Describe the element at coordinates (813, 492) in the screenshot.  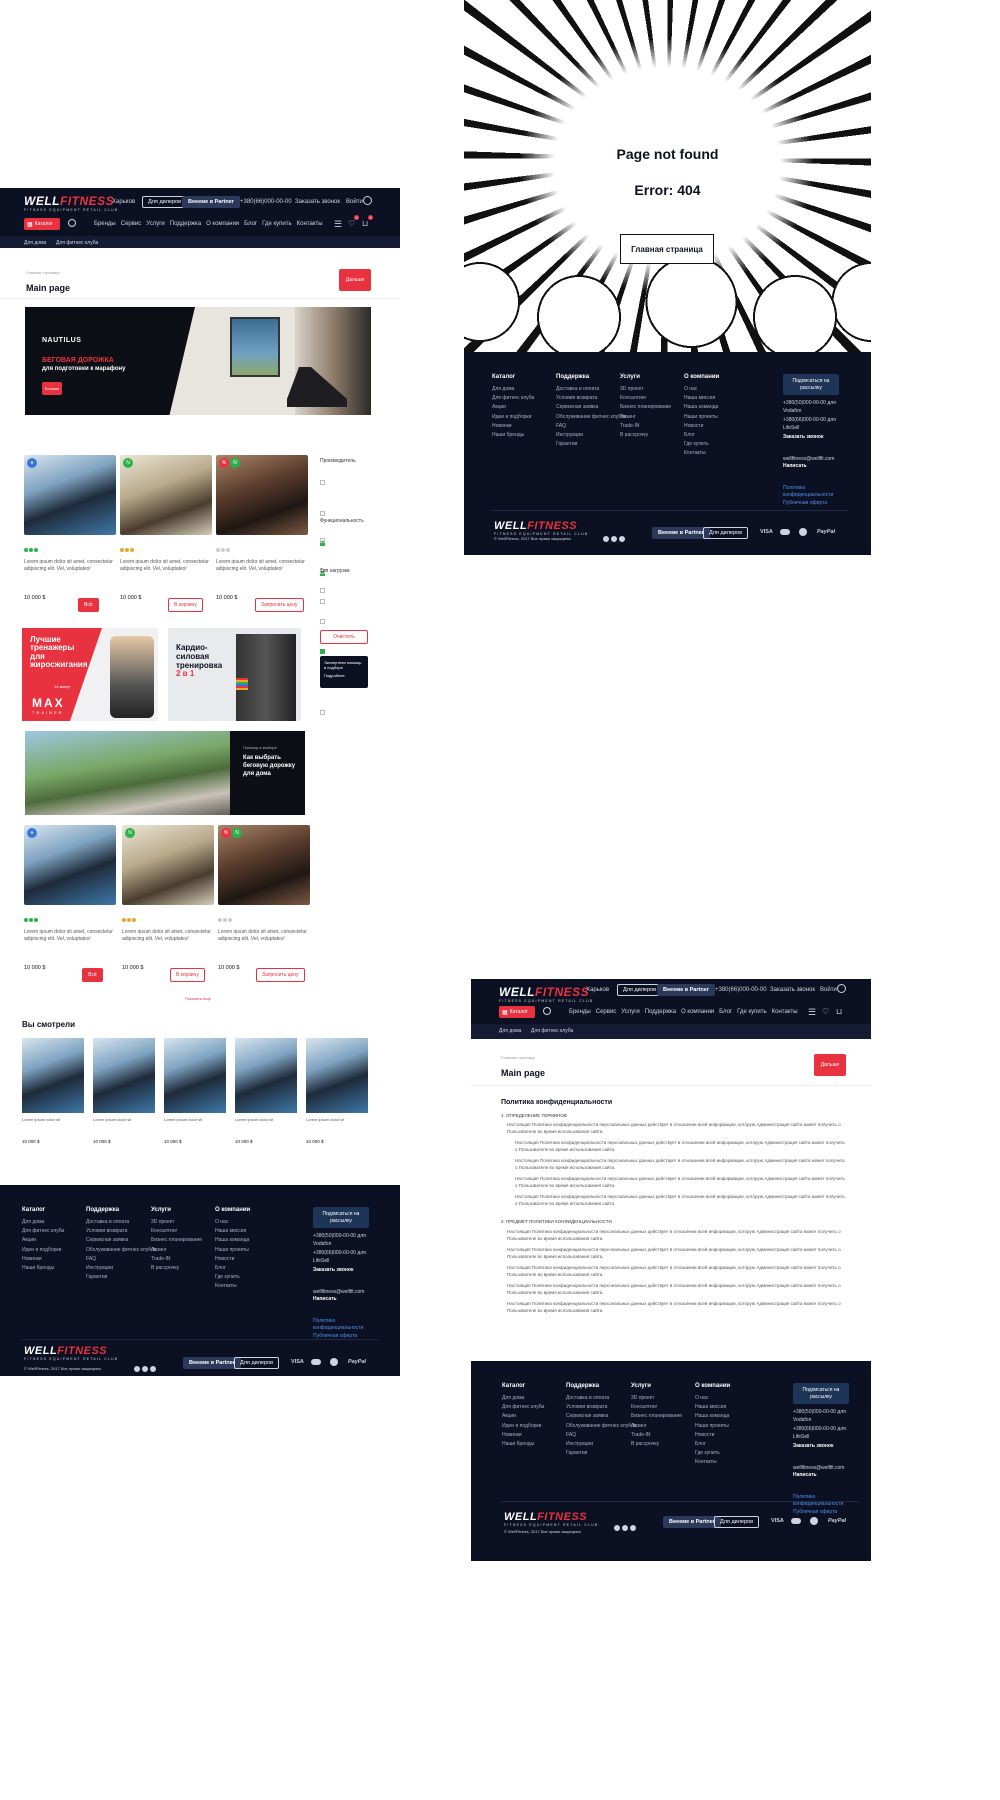
I see `privacy-link: Политика конфиденциальности` at that location.